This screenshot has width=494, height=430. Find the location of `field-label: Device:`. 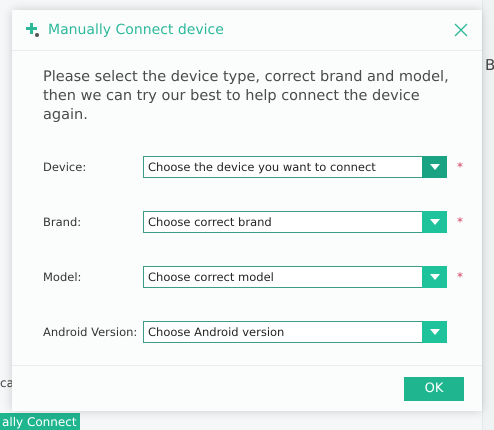

field-label: Device: is located at coordinates (65, 167).